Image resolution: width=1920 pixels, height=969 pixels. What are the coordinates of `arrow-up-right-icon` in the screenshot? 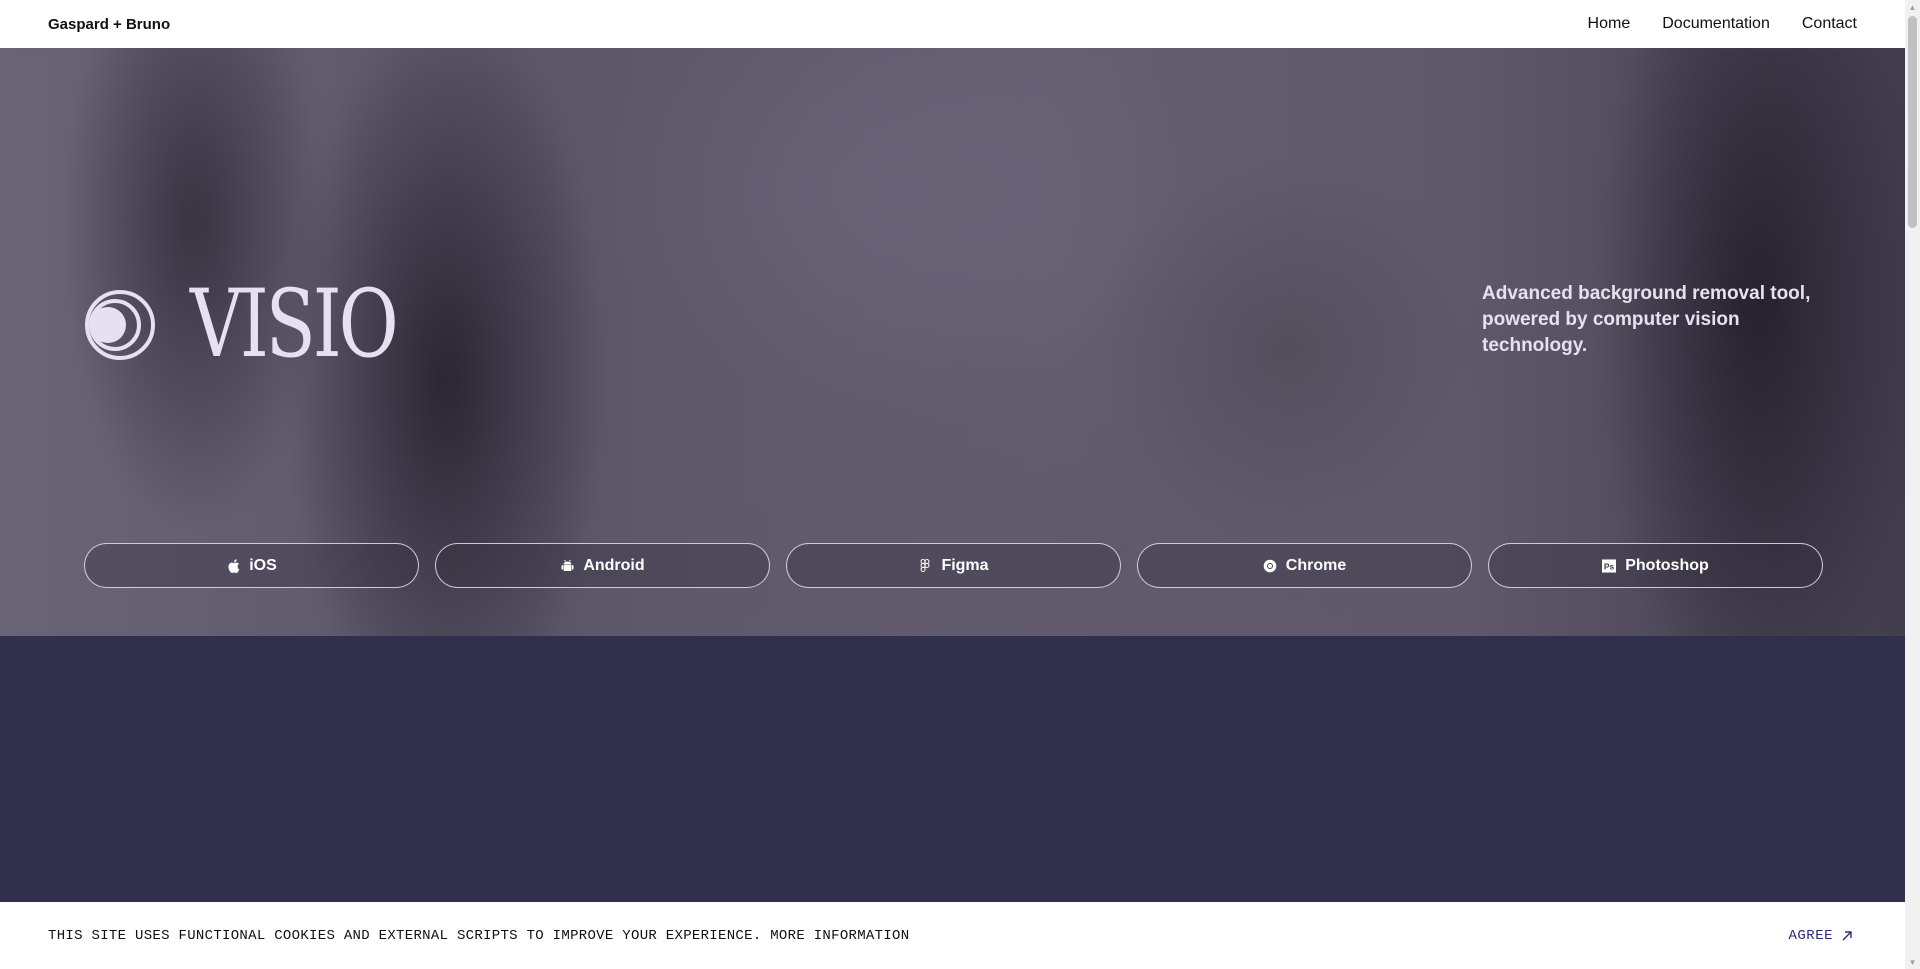 It's located at (1847, 935).